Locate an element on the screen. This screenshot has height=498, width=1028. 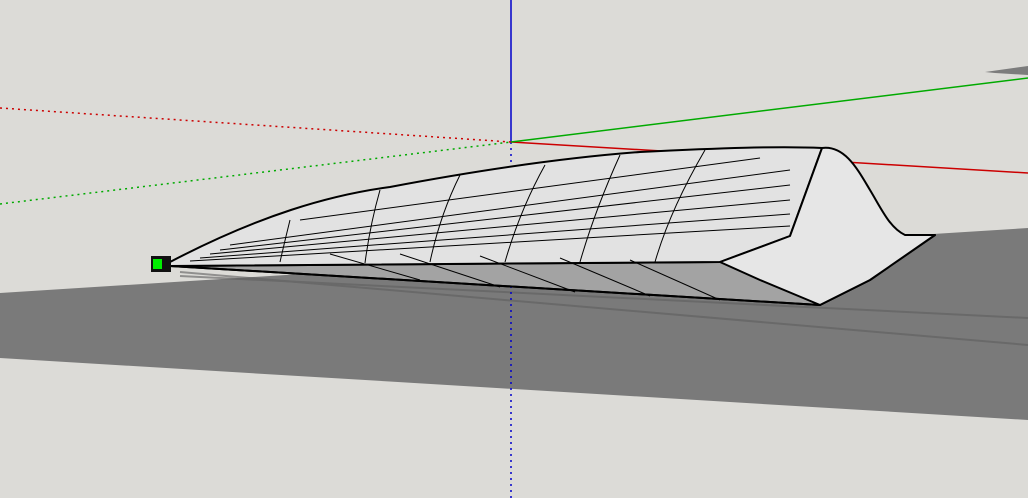
endpoint-marker is located at coordinates (161, 264).